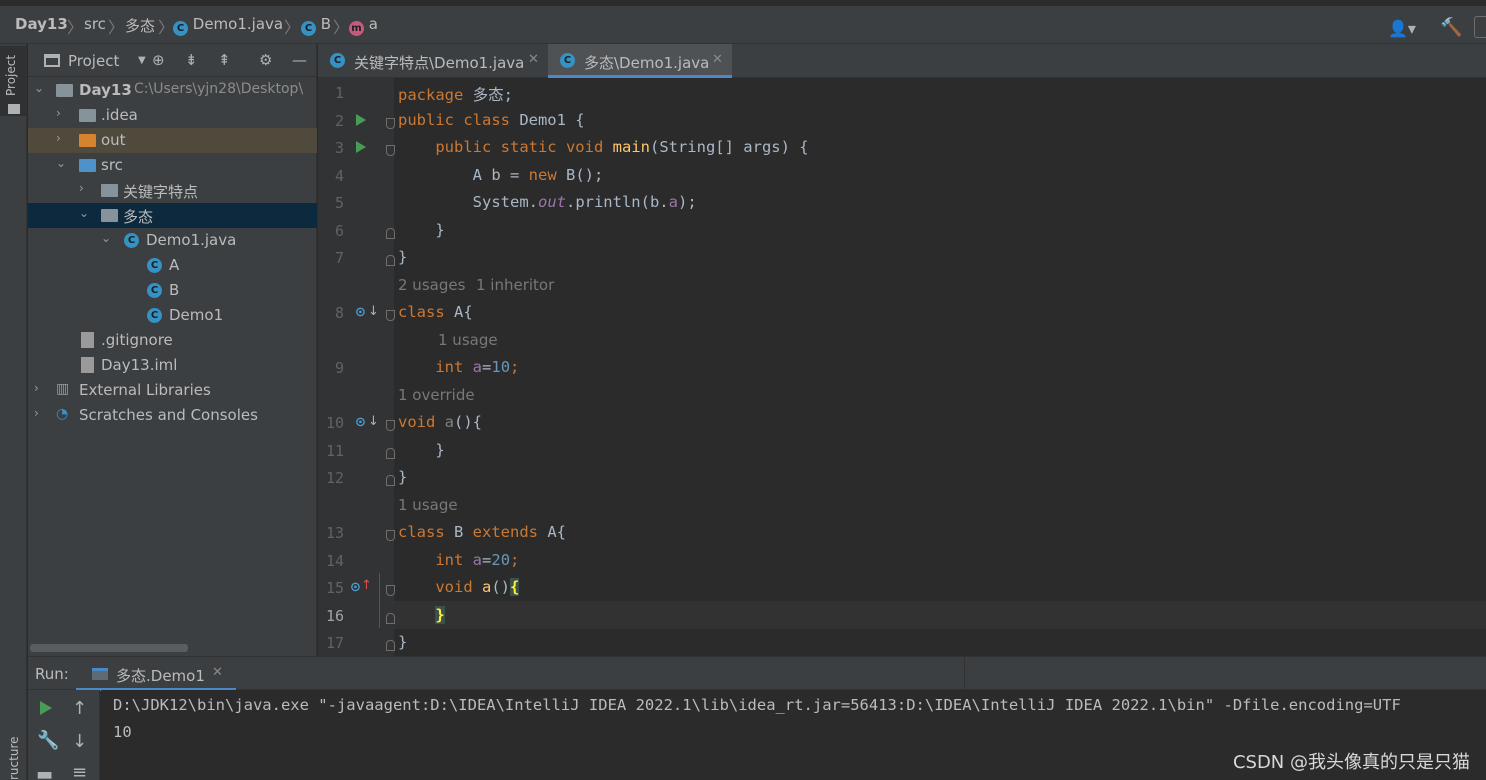 This screenshot has width=1486, height=780. What do you see at coordinates (44, 772) in the screenshot?
I see `stop-icon: ▬` at bounding box center [44, 772].